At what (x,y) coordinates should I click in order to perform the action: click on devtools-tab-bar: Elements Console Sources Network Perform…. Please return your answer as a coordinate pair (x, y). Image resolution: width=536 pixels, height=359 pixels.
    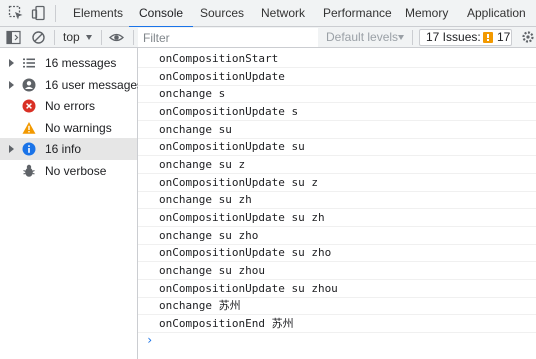
    Looking at the image, I should click on (268, 14).